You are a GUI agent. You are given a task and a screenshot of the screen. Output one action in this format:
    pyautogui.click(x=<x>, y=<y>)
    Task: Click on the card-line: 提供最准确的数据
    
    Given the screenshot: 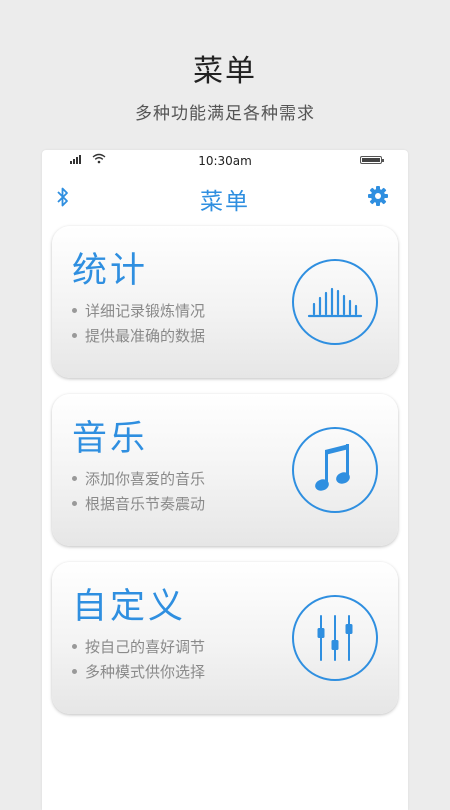 What is the action you would take?
    pyautogui.click(x=138, y=335)
    